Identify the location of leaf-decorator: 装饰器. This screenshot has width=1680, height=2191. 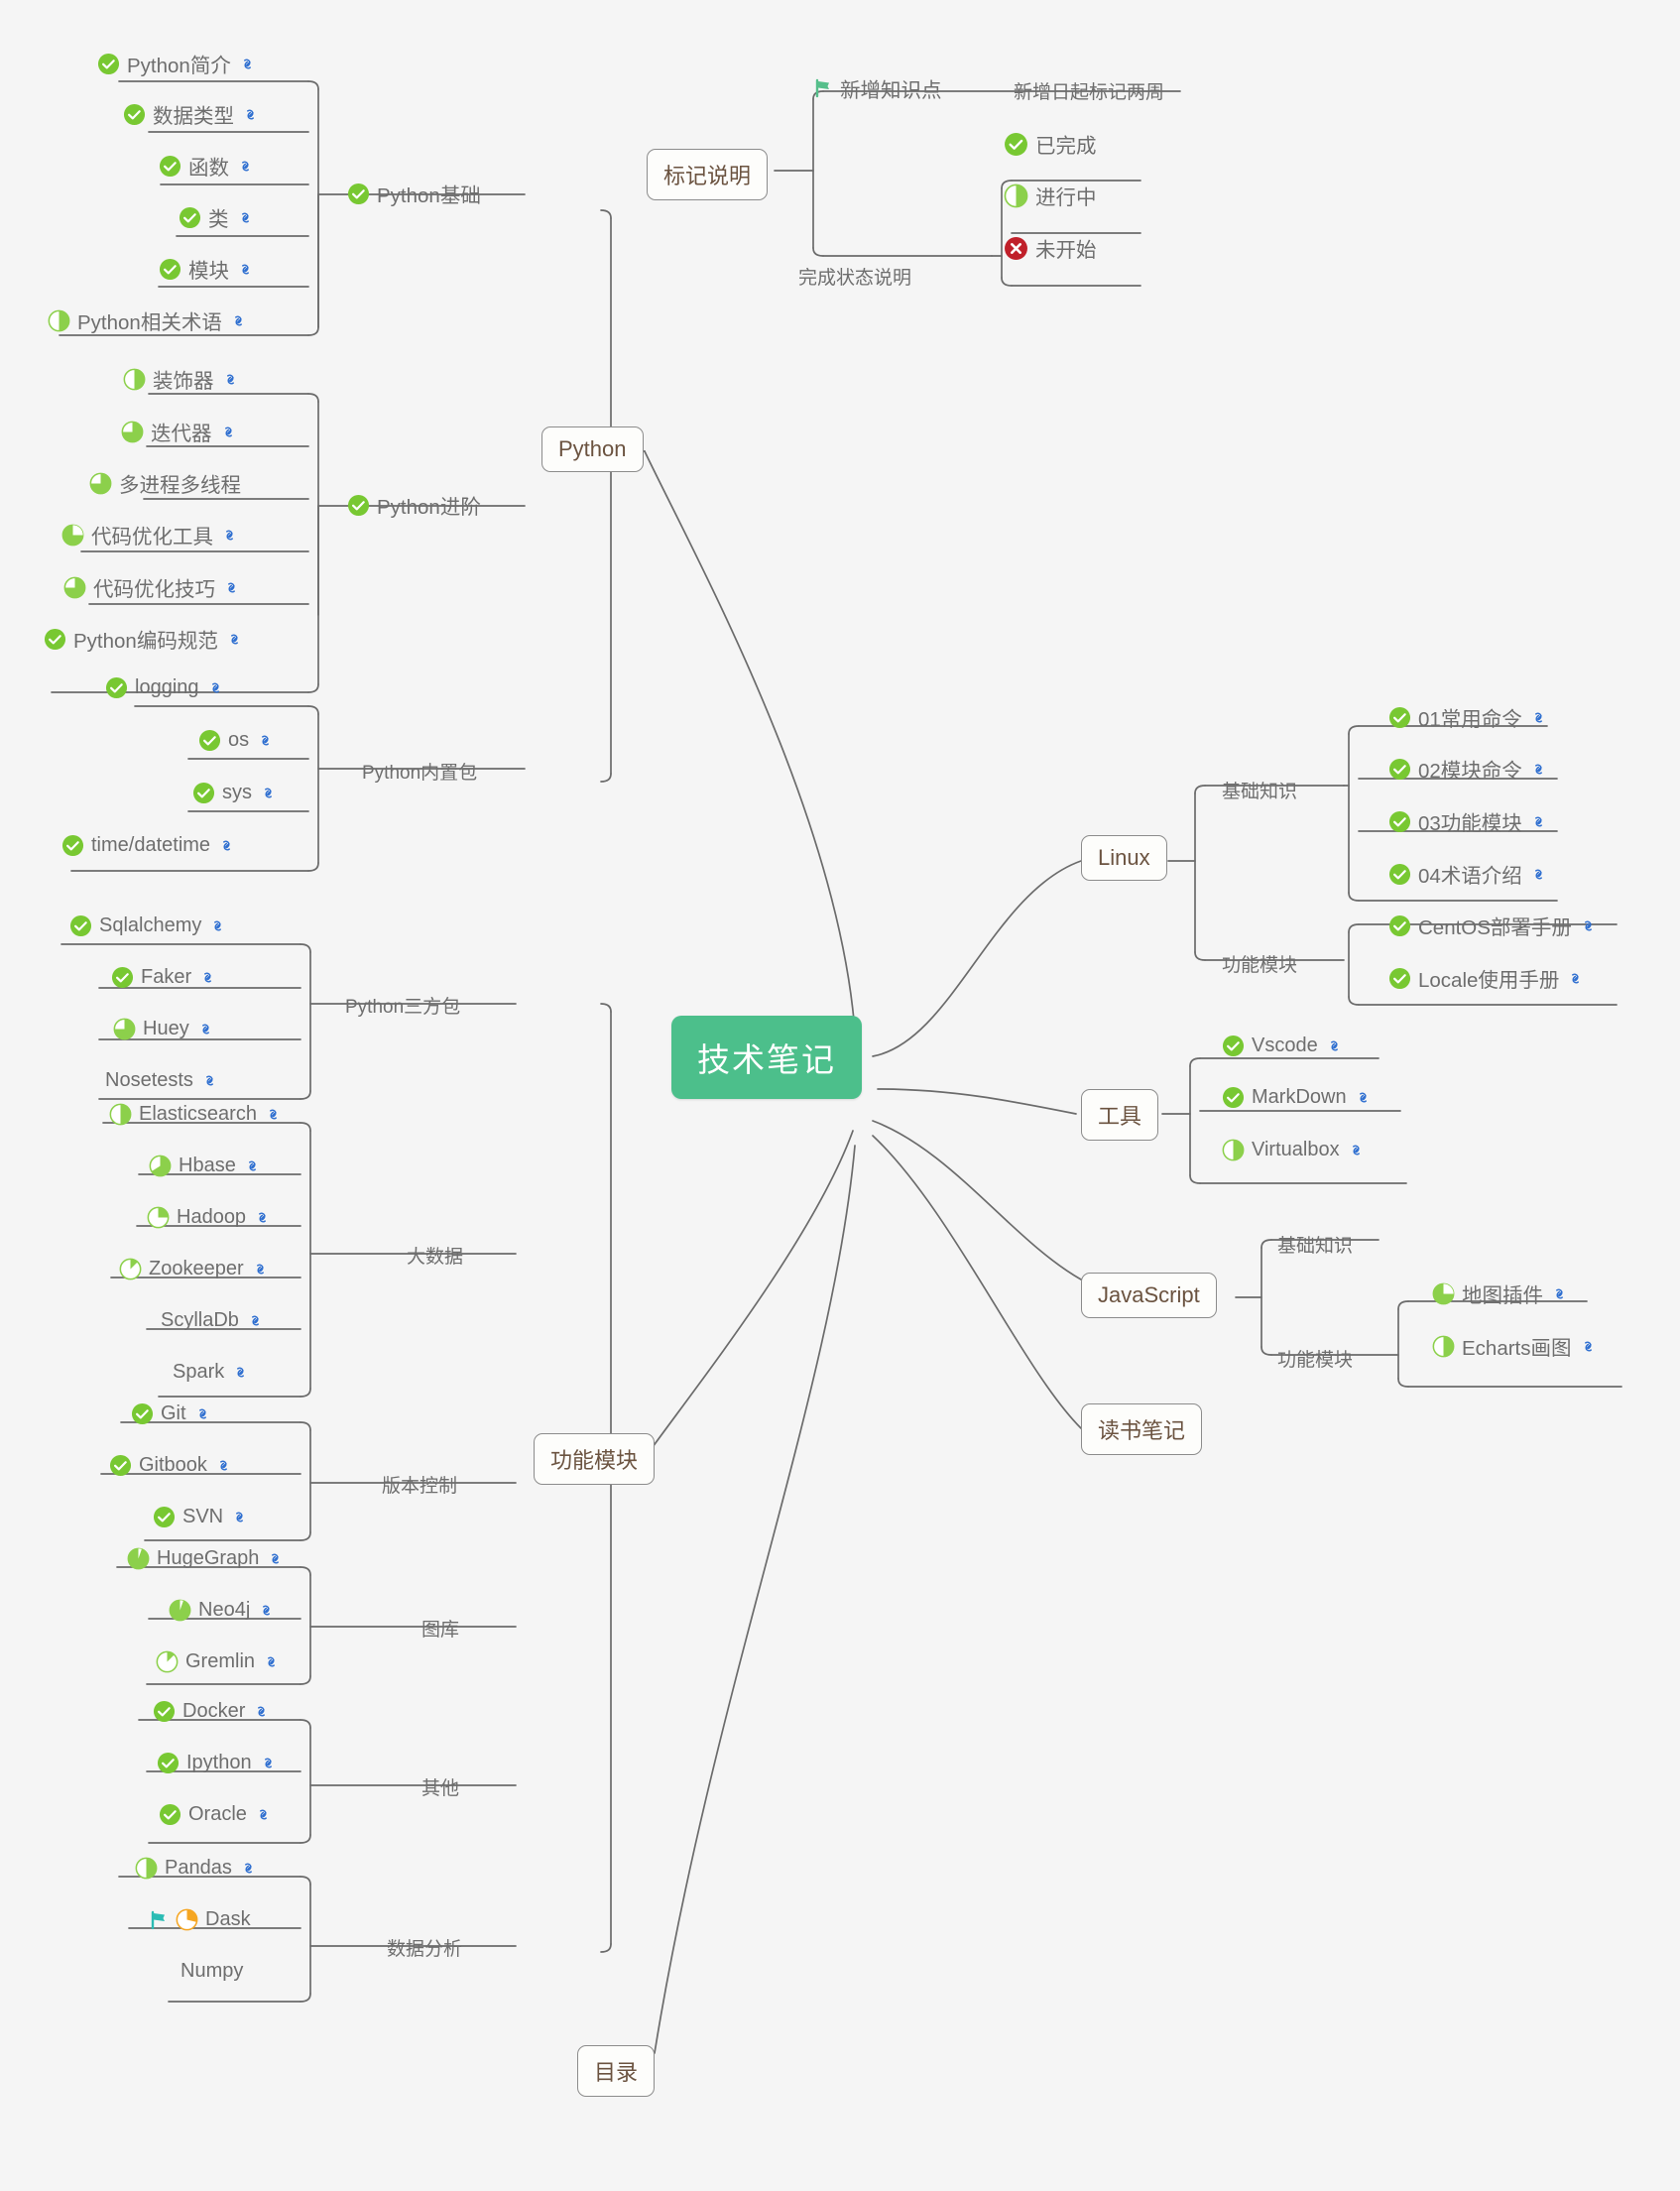
(181, 380).